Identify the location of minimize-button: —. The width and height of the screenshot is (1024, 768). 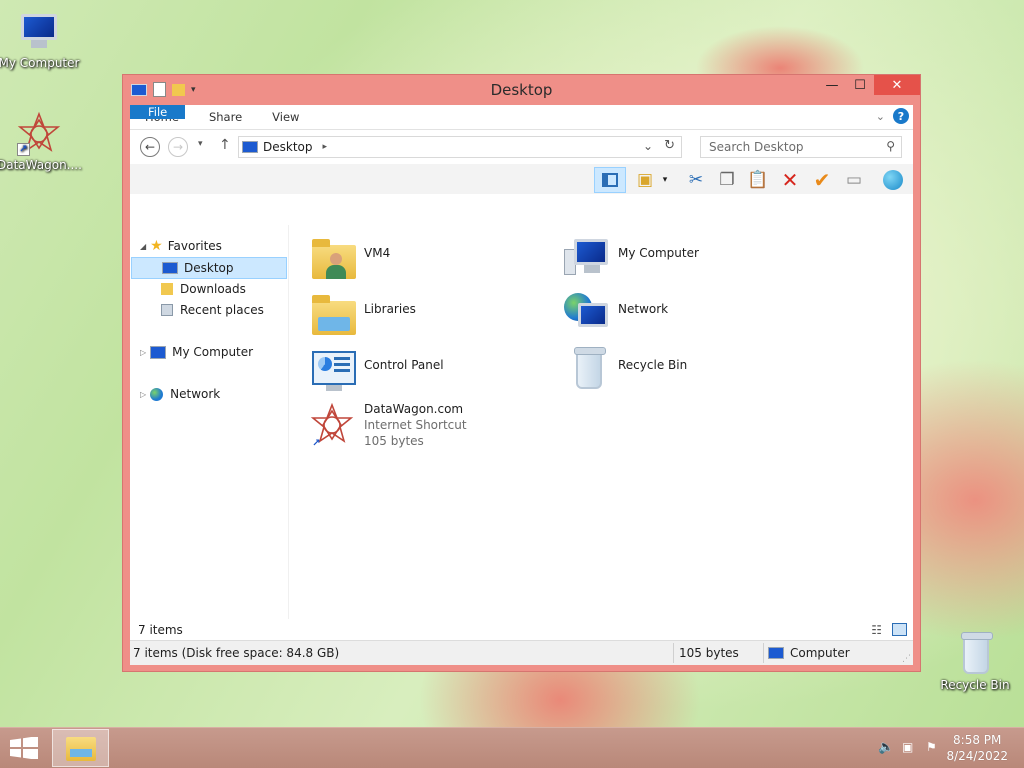
(832, 85).